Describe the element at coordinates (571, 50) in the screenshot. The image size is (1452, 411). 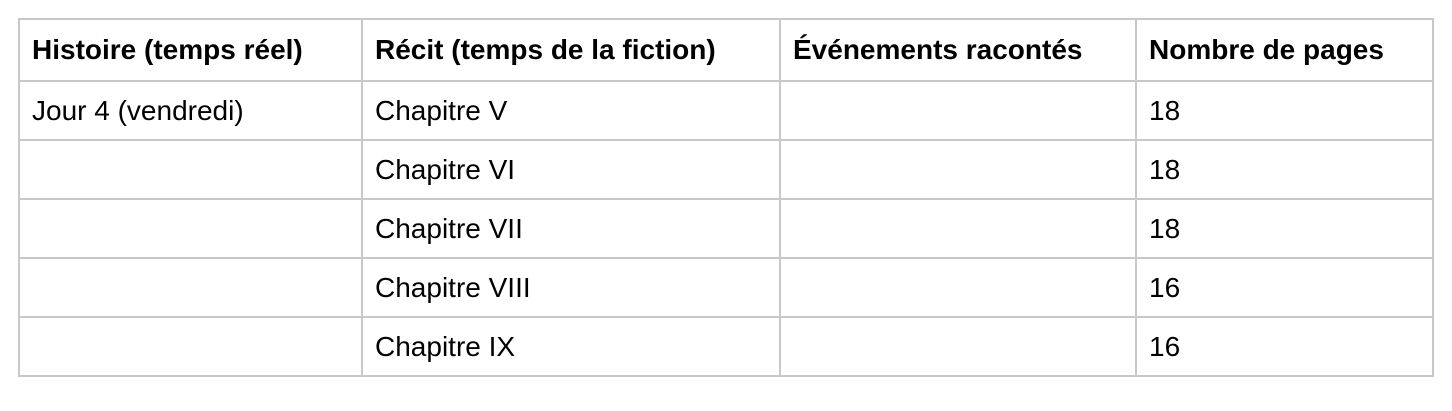
I see `header-recit: Récit (temps de la fiction)` at that location.